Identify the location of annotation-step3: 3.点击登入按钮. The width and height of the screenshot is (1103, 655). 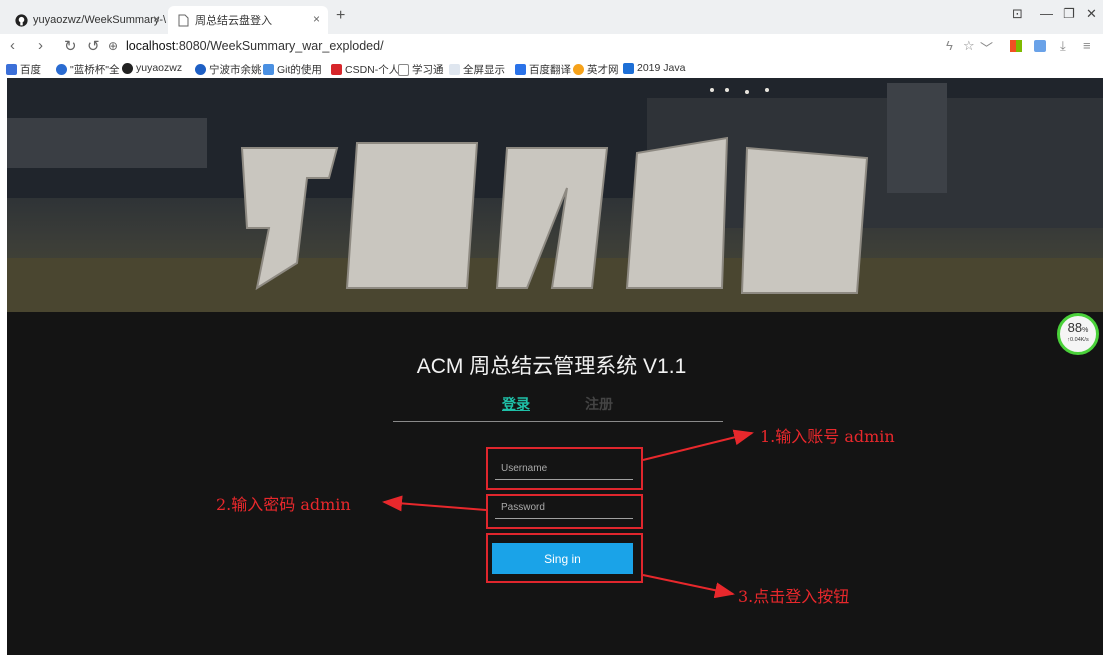
(794, 596).